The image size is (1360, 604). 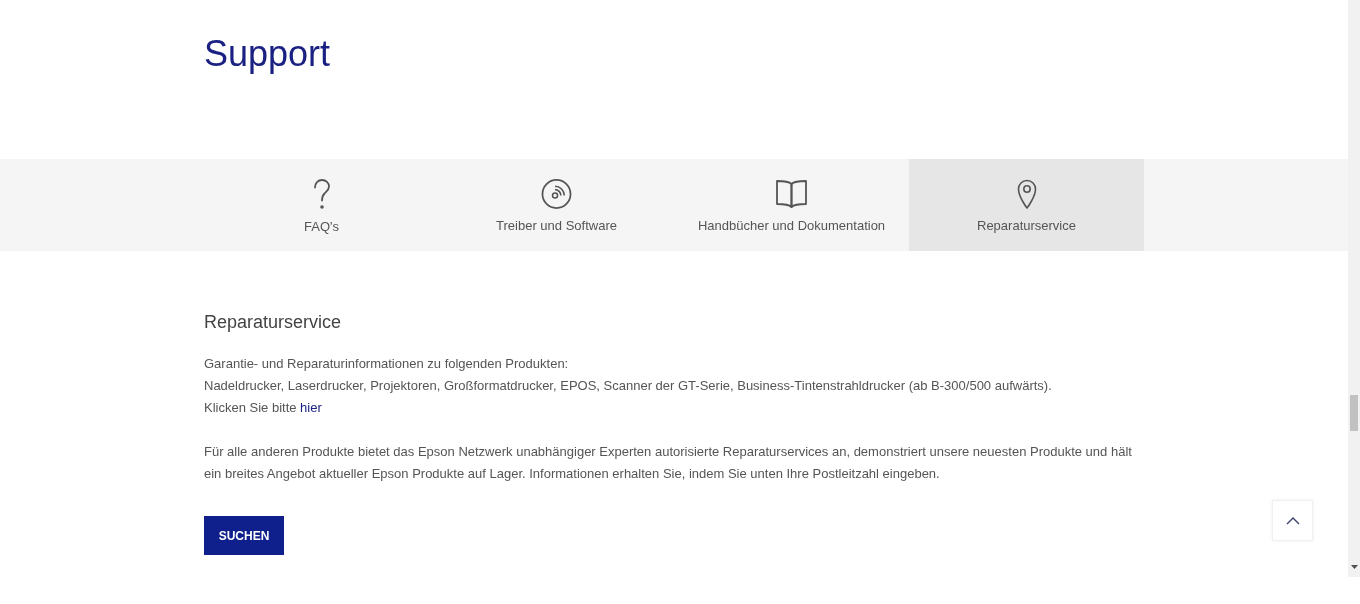 I want to click on here-link: hier, so click(x=311, y=407).